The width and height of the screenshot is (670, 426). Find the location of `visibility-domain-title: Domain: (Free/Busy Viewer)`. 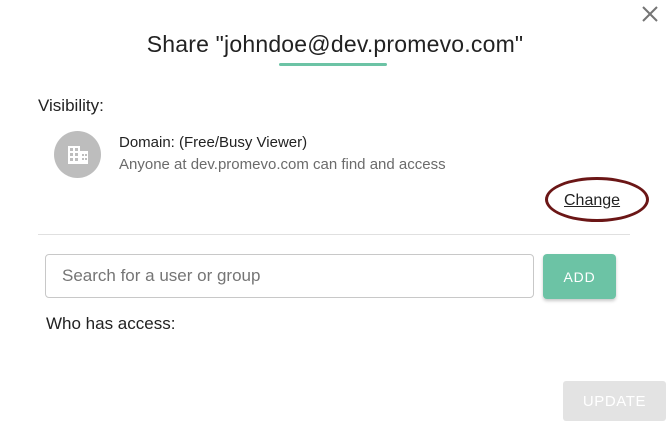

visibility-domain-title: Domain: (Free/Busy Viewer) is located at coordinates (213, 142).